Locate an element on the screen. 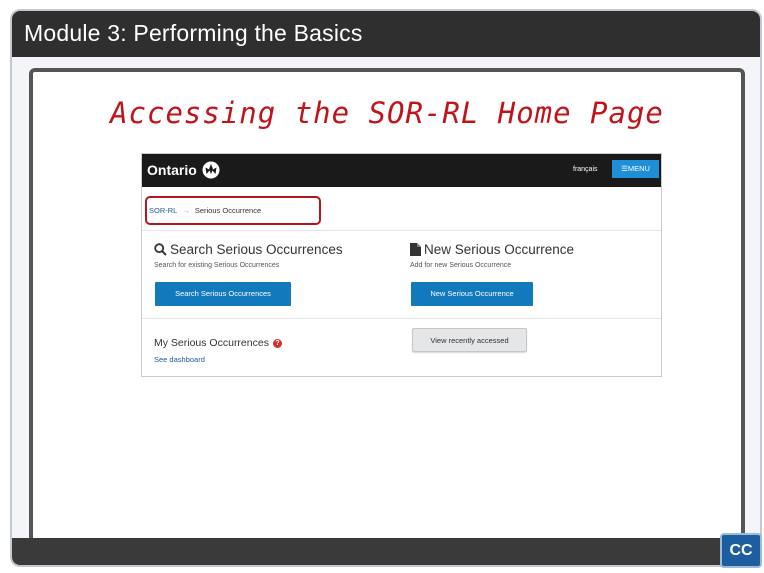  search-card-description: Search for existing Serious Occurrences is located at coordinates (217, 265).